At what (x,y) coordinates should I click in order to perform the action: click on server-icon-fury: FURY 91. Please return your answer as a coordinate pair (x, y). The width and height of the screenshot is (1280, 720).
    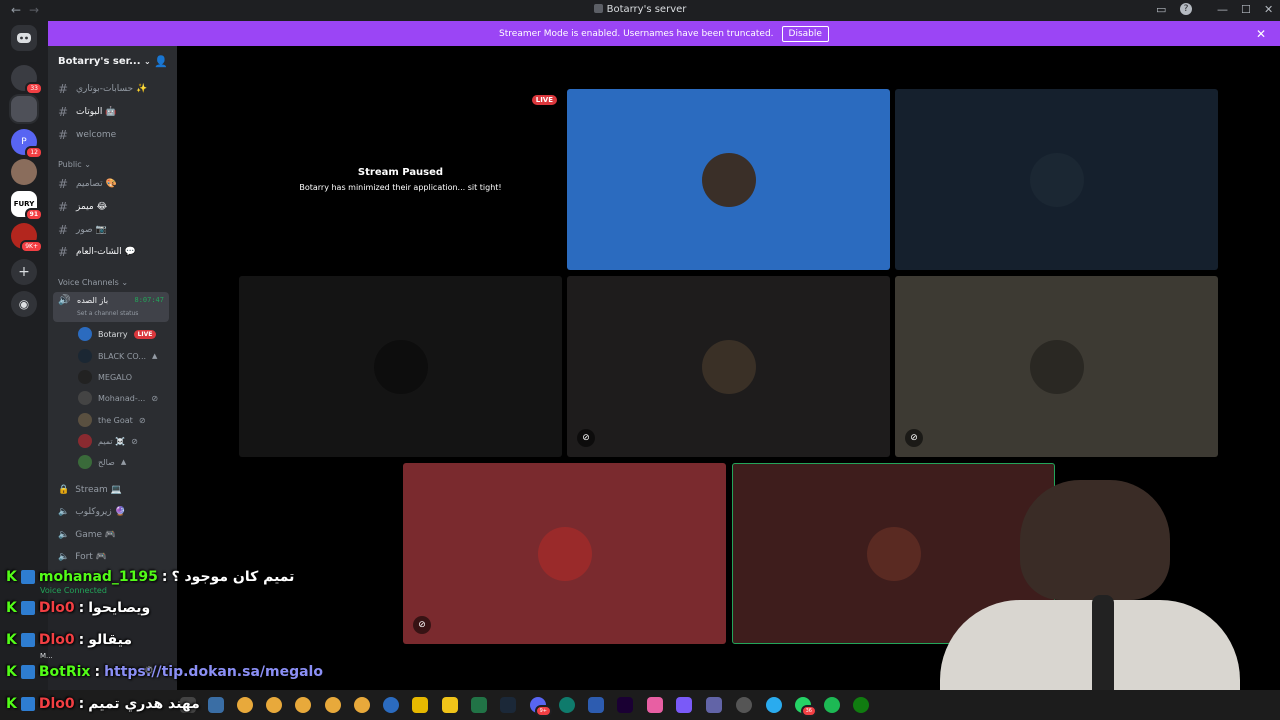
    Looking at the image, I should click on (27, 206).